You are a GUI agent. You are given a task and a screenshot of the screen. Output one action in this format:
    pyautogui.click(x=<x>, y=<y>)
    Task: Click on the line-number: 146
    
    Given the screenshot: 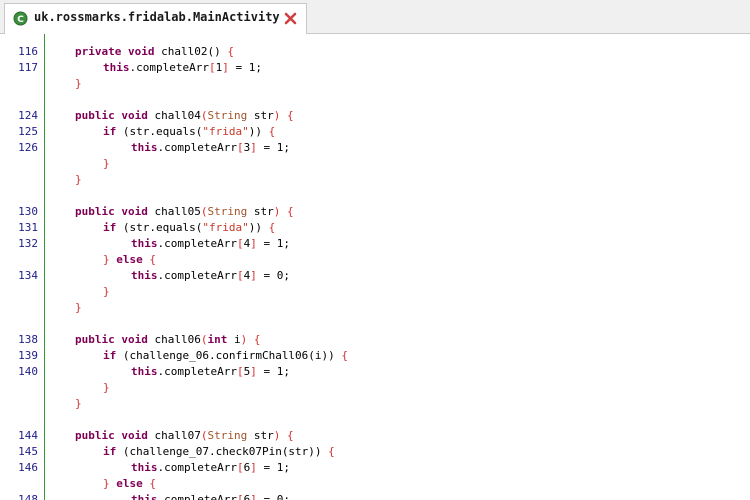 What is the action you would take?
    pyautogui.click(x=28, y=467)
    